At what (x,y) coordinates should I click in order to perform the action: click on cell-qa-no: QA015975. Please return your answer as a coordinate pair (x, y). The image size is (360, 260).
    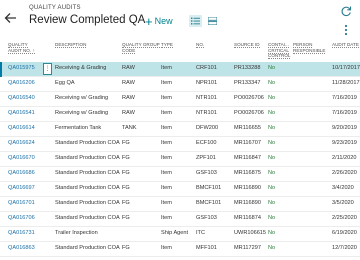
    Looking at the image, I should click on (21, 68).